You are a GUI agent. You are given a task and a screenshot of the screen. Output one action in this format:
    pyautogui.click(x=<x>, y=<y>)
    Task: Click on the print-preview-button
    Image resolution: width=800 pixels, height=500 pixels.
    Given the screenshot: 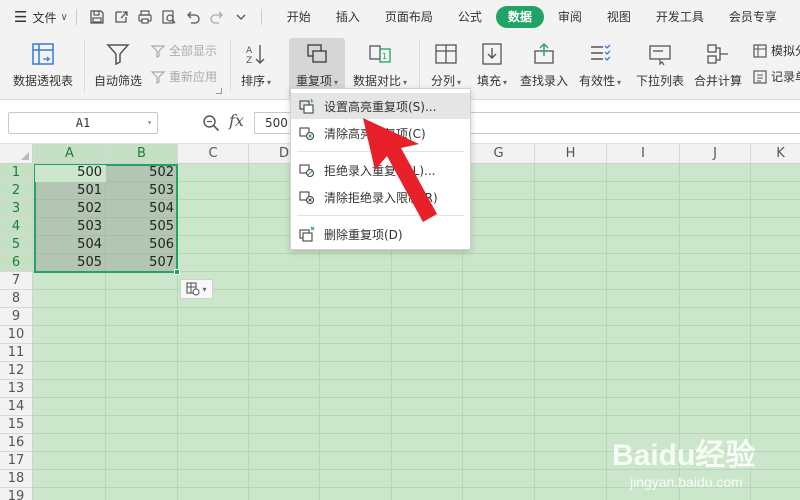 What is the action you would take?
    pyautogui.click(x=169, y=17)
    